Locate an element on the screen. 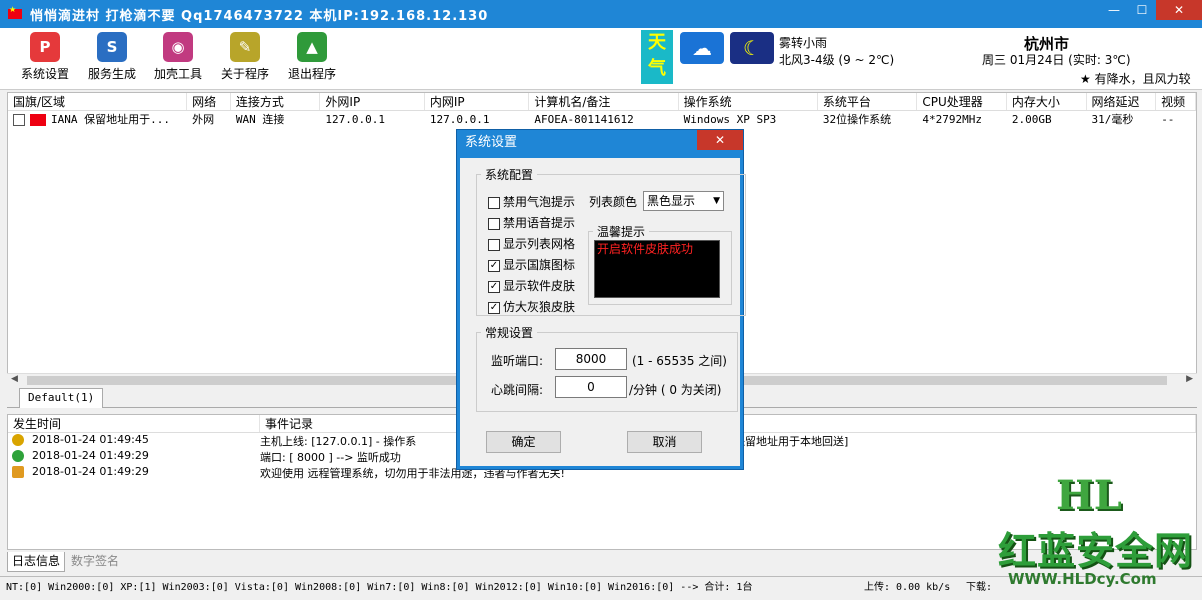 The image size is (1202, 600). col-os: 操作系统 is located at coordinates (748, 101).